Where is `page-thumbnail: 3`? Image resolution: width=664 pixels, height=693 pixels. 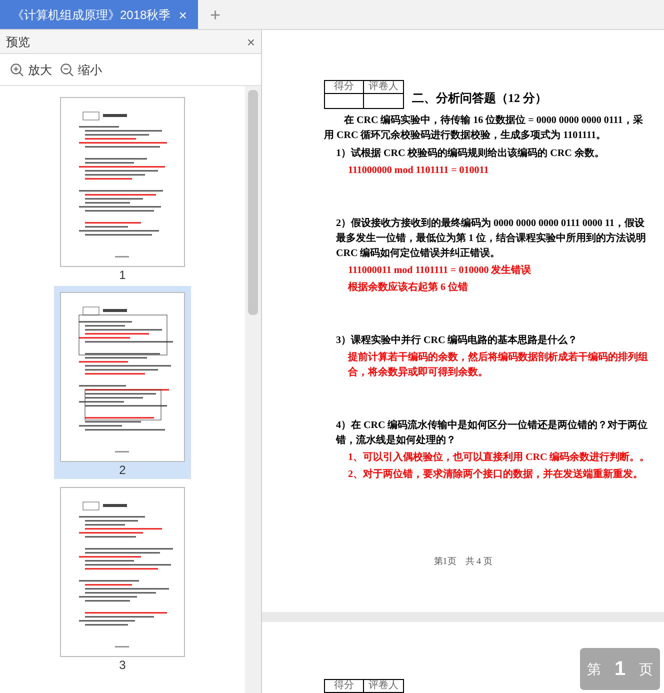 page-thumbnail: 3 is located at coordinates (122, 577).